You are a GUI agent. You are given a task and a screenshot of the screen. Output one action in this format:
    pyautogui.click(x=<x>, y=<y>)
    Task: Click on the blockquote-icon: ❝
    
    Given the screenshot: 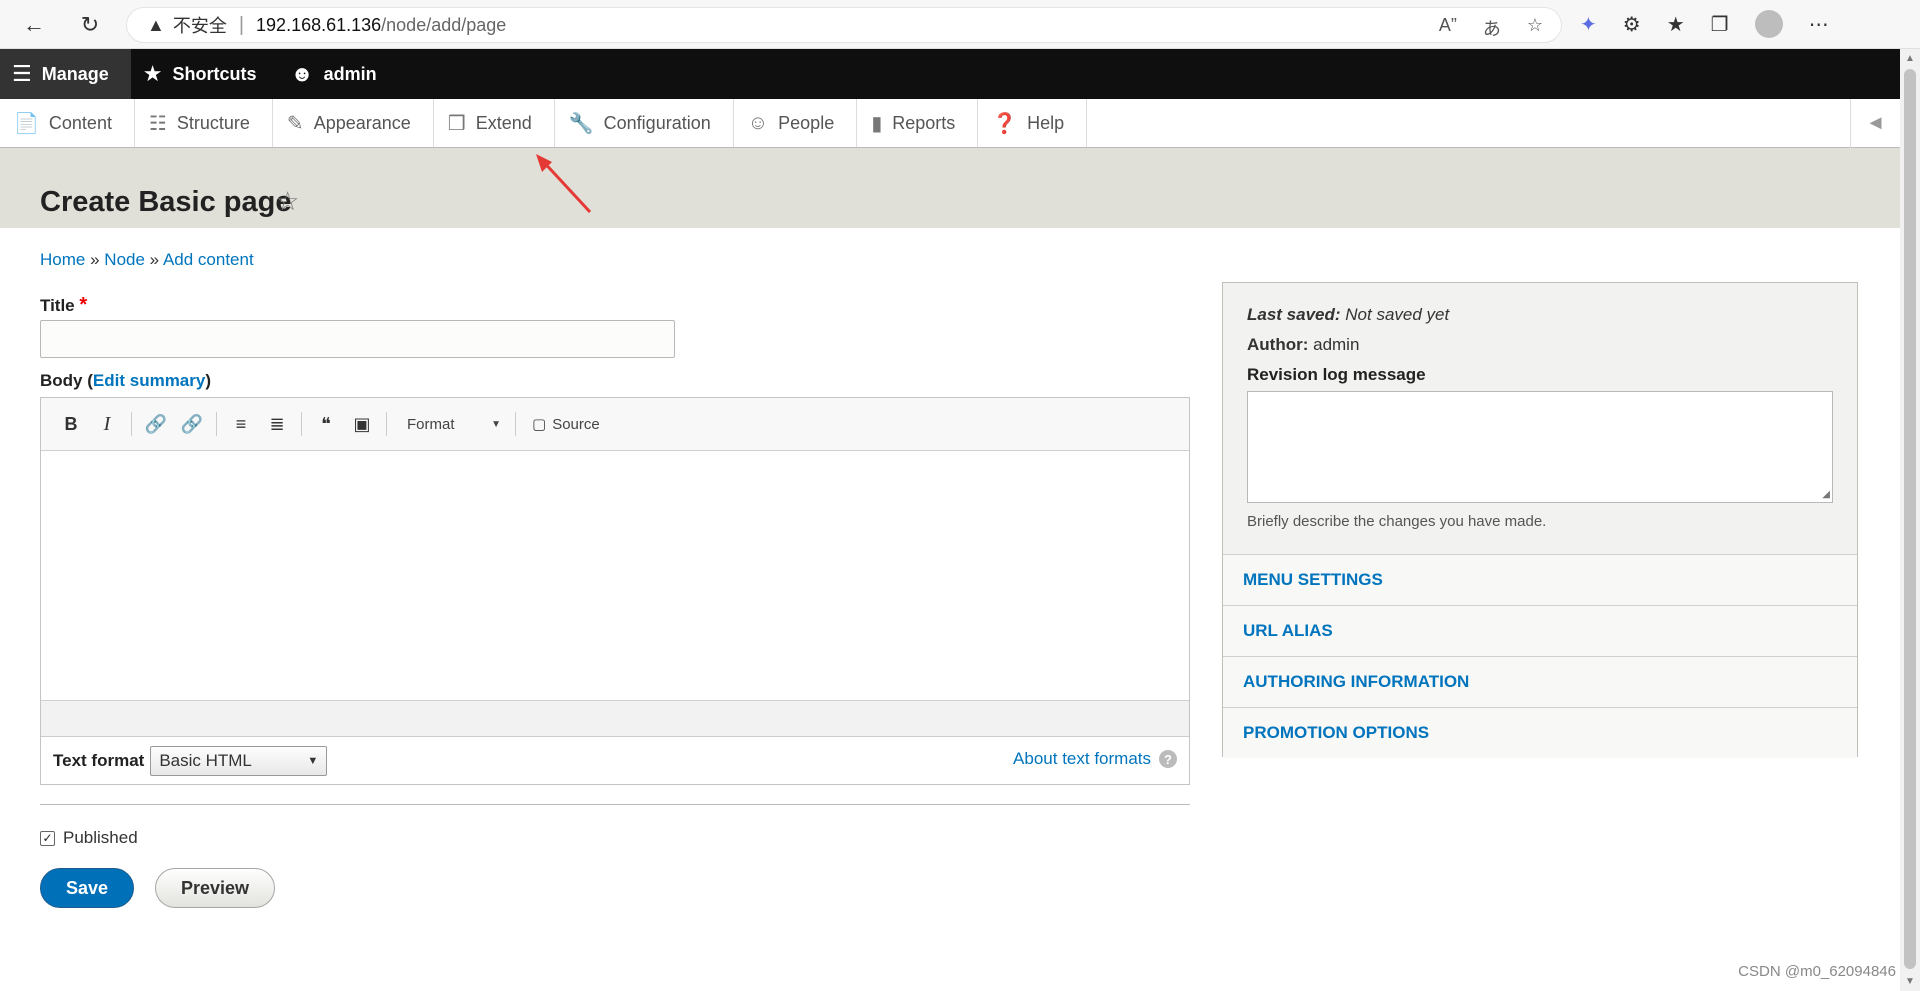 What is the action you would take?
    pyautogui.click(x=326, y=424)
    